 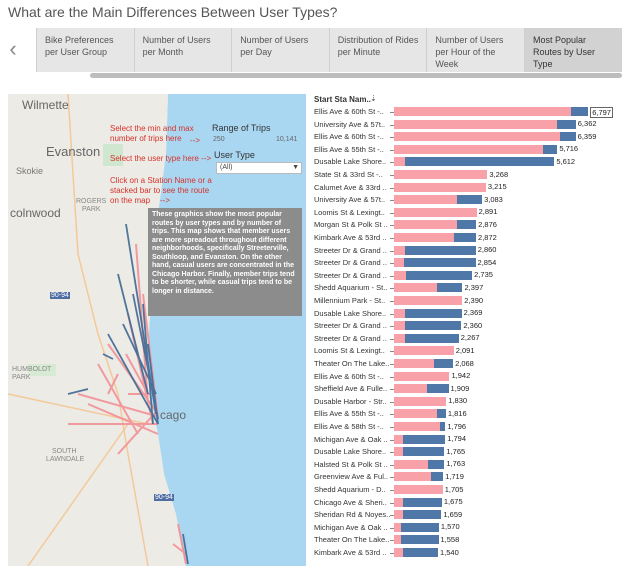 I want to click on station-label: Dusable Lake Shore.., so click(x=352, y=452).